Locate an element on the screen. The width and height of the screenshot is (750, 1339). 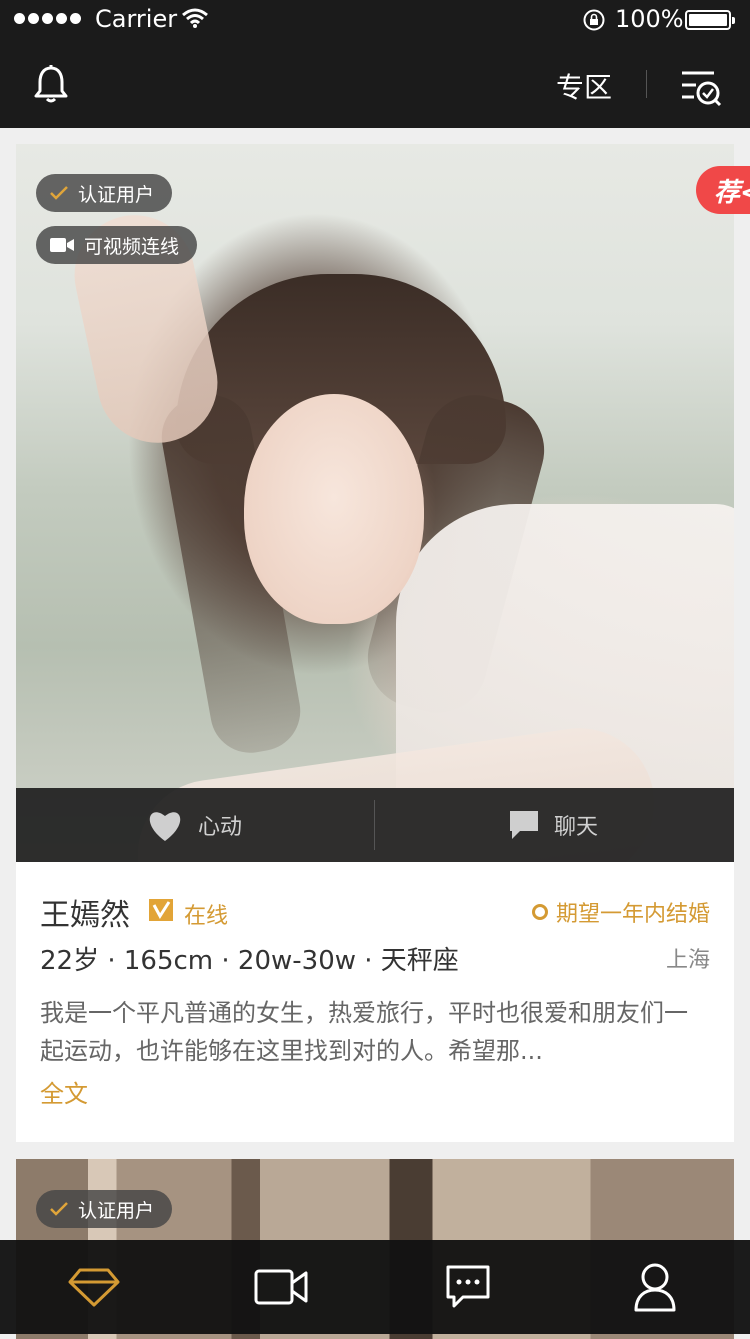
chat-bubble-icon is located at coordinates (467, 1286).